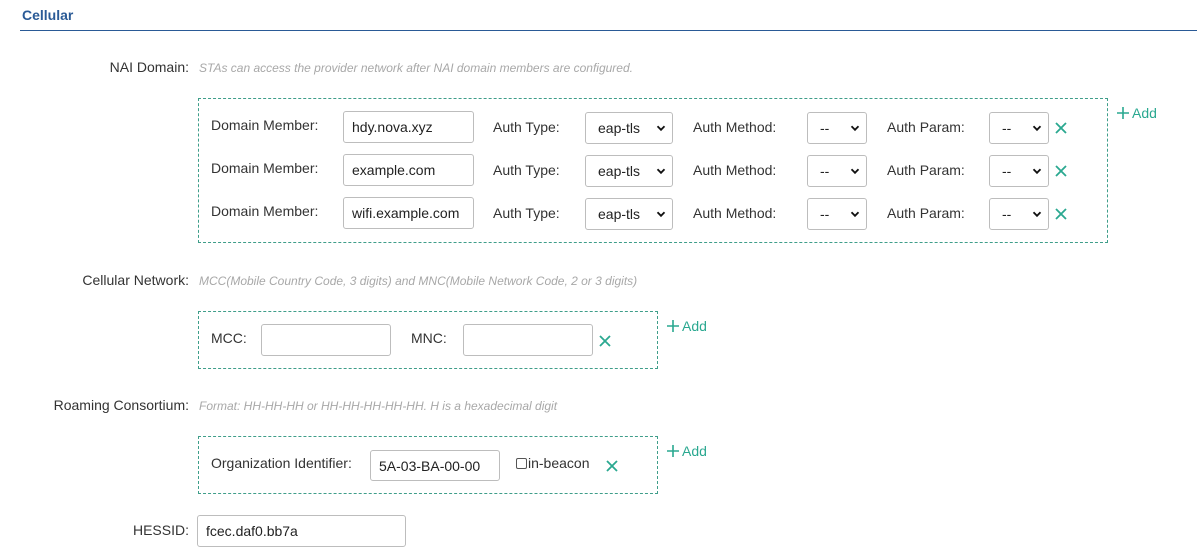 Image resolution: width=1197 pixels, height=557 pixels. What do you see at coordinates (694, 451) in the screenshot?
I see `roaming-add-label: Add` at bounding box center [694, 451].